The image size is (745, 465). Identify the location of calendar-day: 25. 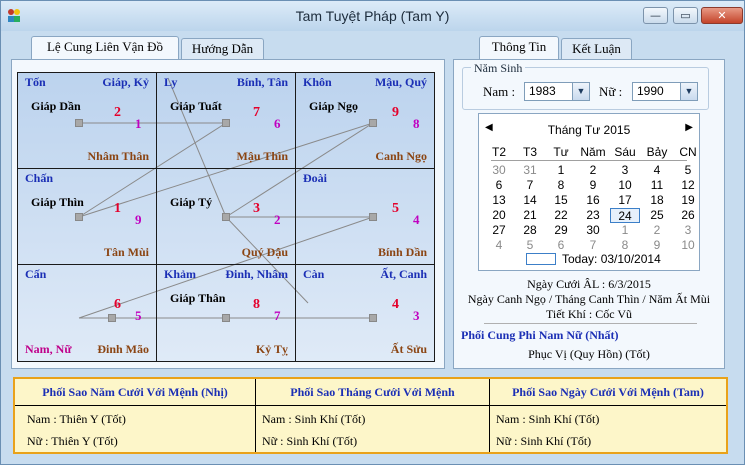
(657, 215).